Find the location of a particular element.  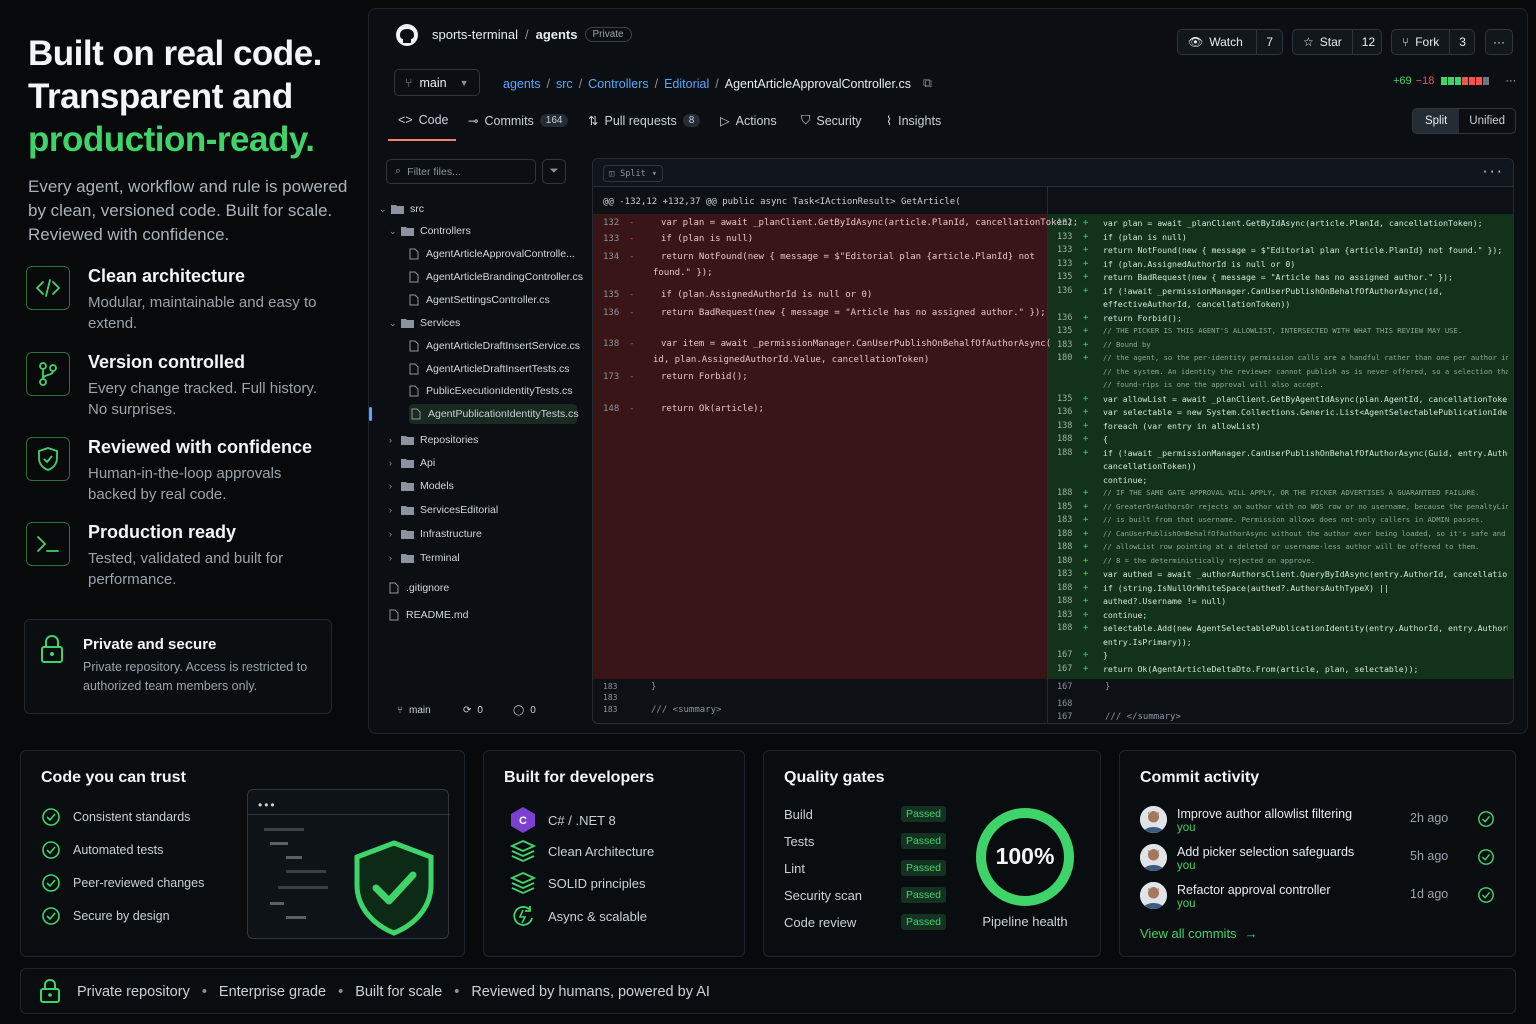

tree-item: › Api is located at coordinates (412, 463).